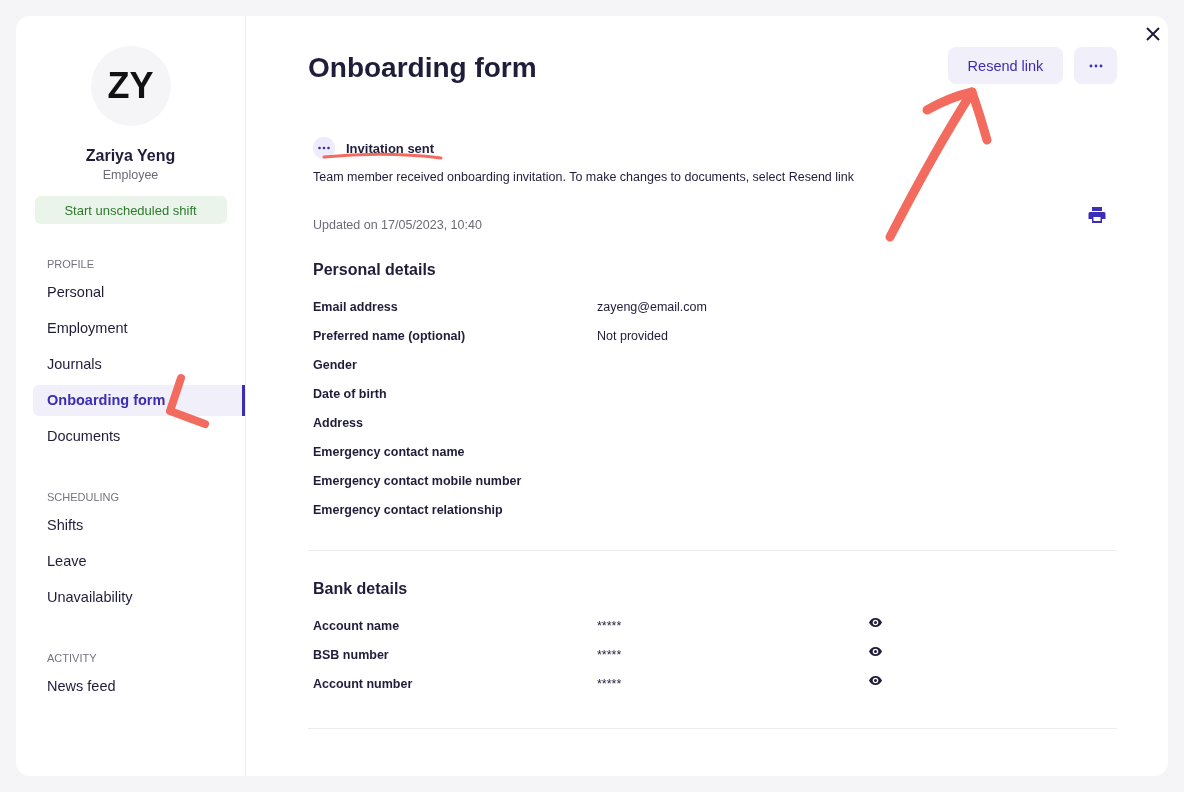 The width and height of the screenshot is (1184, 792). I want to click on close-icon, so click(1153, 34).